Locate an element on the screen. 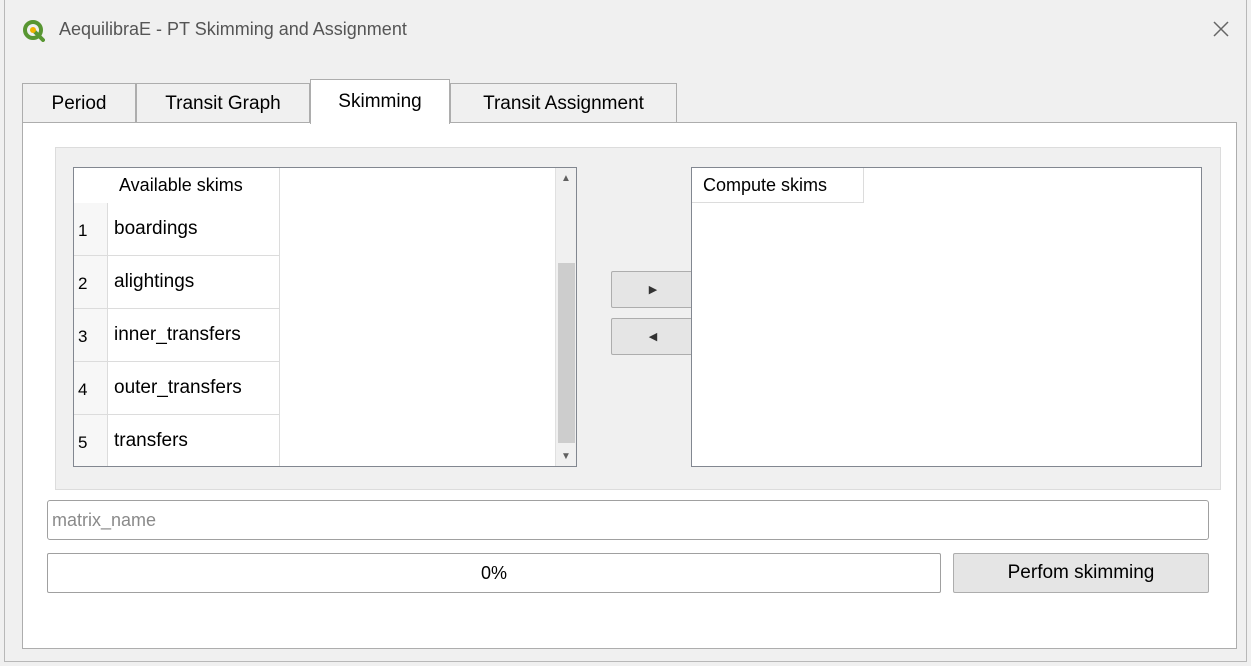 This screenshot has height=666, width=1251. perform-skimming-button: Perfom skimming is located at coordinates (1081, 573).